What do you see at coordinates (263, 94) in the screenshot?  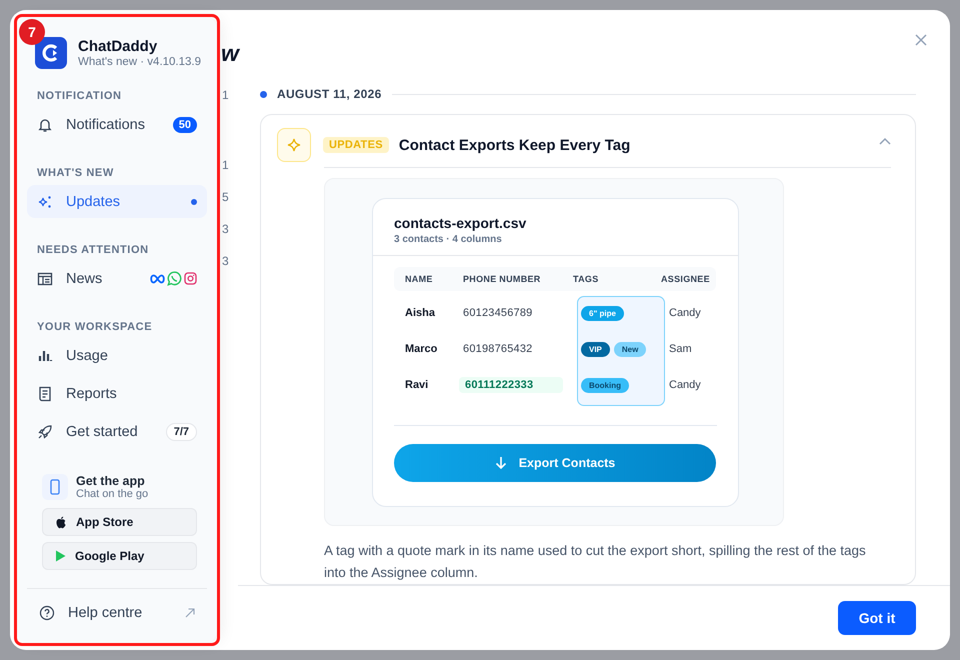 I see `date-dot` at bounding box center [263, 94].